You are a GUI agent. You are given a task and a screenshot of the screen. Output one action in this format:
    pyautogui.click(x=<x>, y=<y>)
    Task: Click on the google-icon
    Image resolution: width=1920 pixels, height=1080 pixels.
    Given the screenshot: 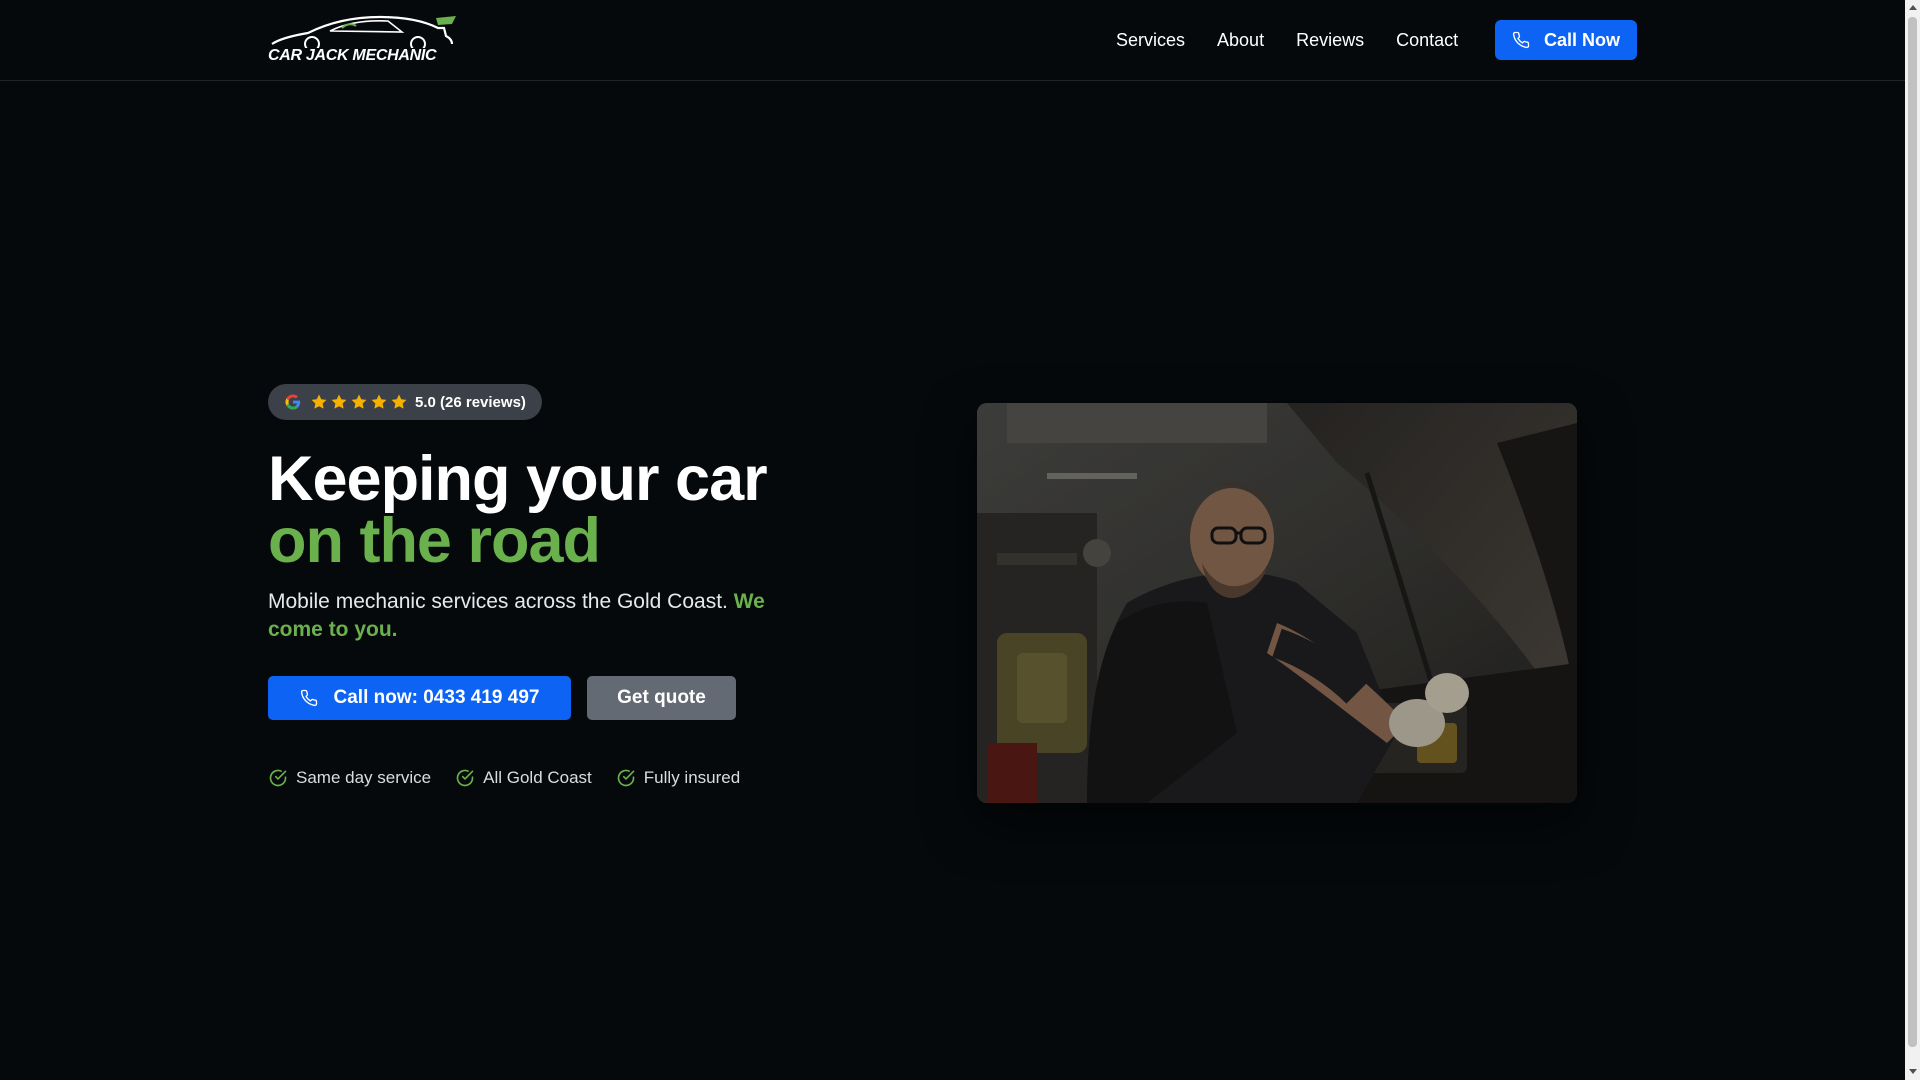 What is the action you would take?
    pyautogui.click(x=293, y=402)
    